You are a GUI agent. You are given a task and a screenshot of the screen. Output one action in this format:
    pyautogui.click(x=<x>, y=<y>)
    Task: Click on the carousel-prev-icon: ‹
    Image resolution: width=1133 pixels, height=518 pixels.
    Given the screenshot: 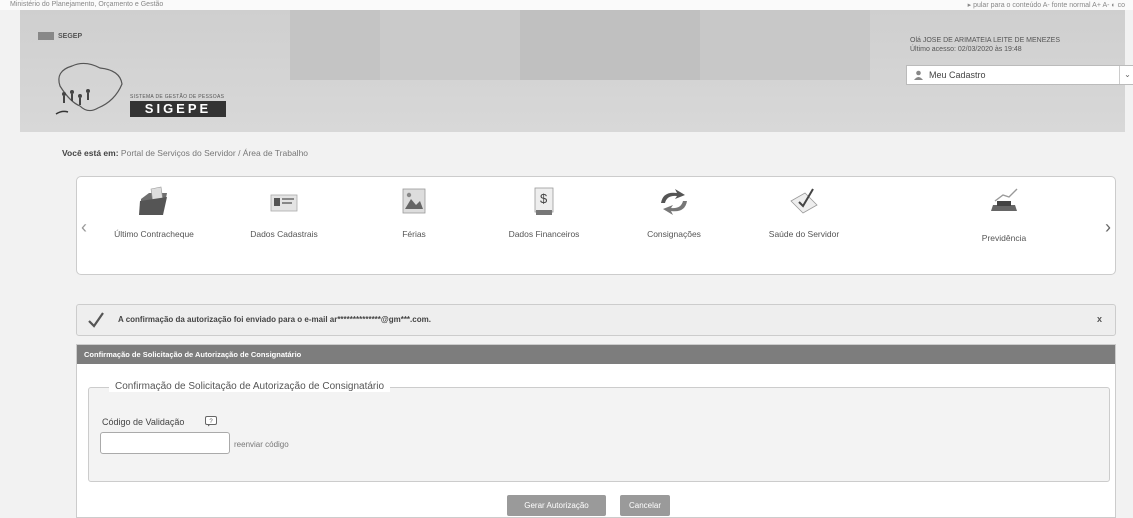 What is the action you would take?
    pyautogui.click(x=84, y=227)
    